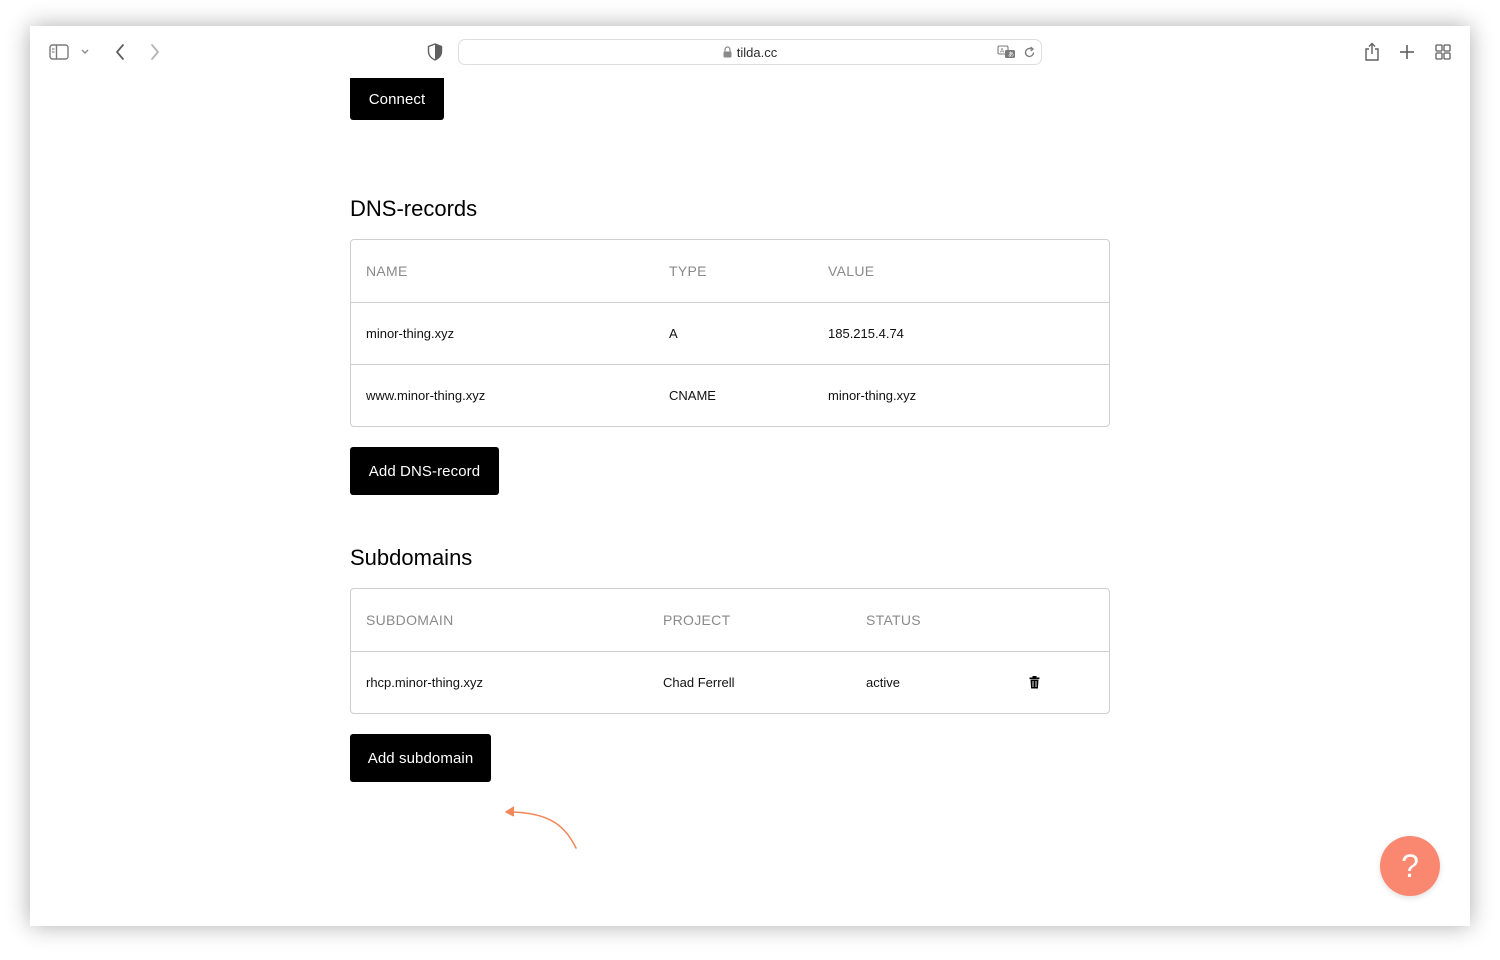 The image size is (1500, 960). What do you see at coordinates (424, 471) in the screenshot?
I see `add-dns-record-button: Add DNS-record` at bounding box center [424, 471].